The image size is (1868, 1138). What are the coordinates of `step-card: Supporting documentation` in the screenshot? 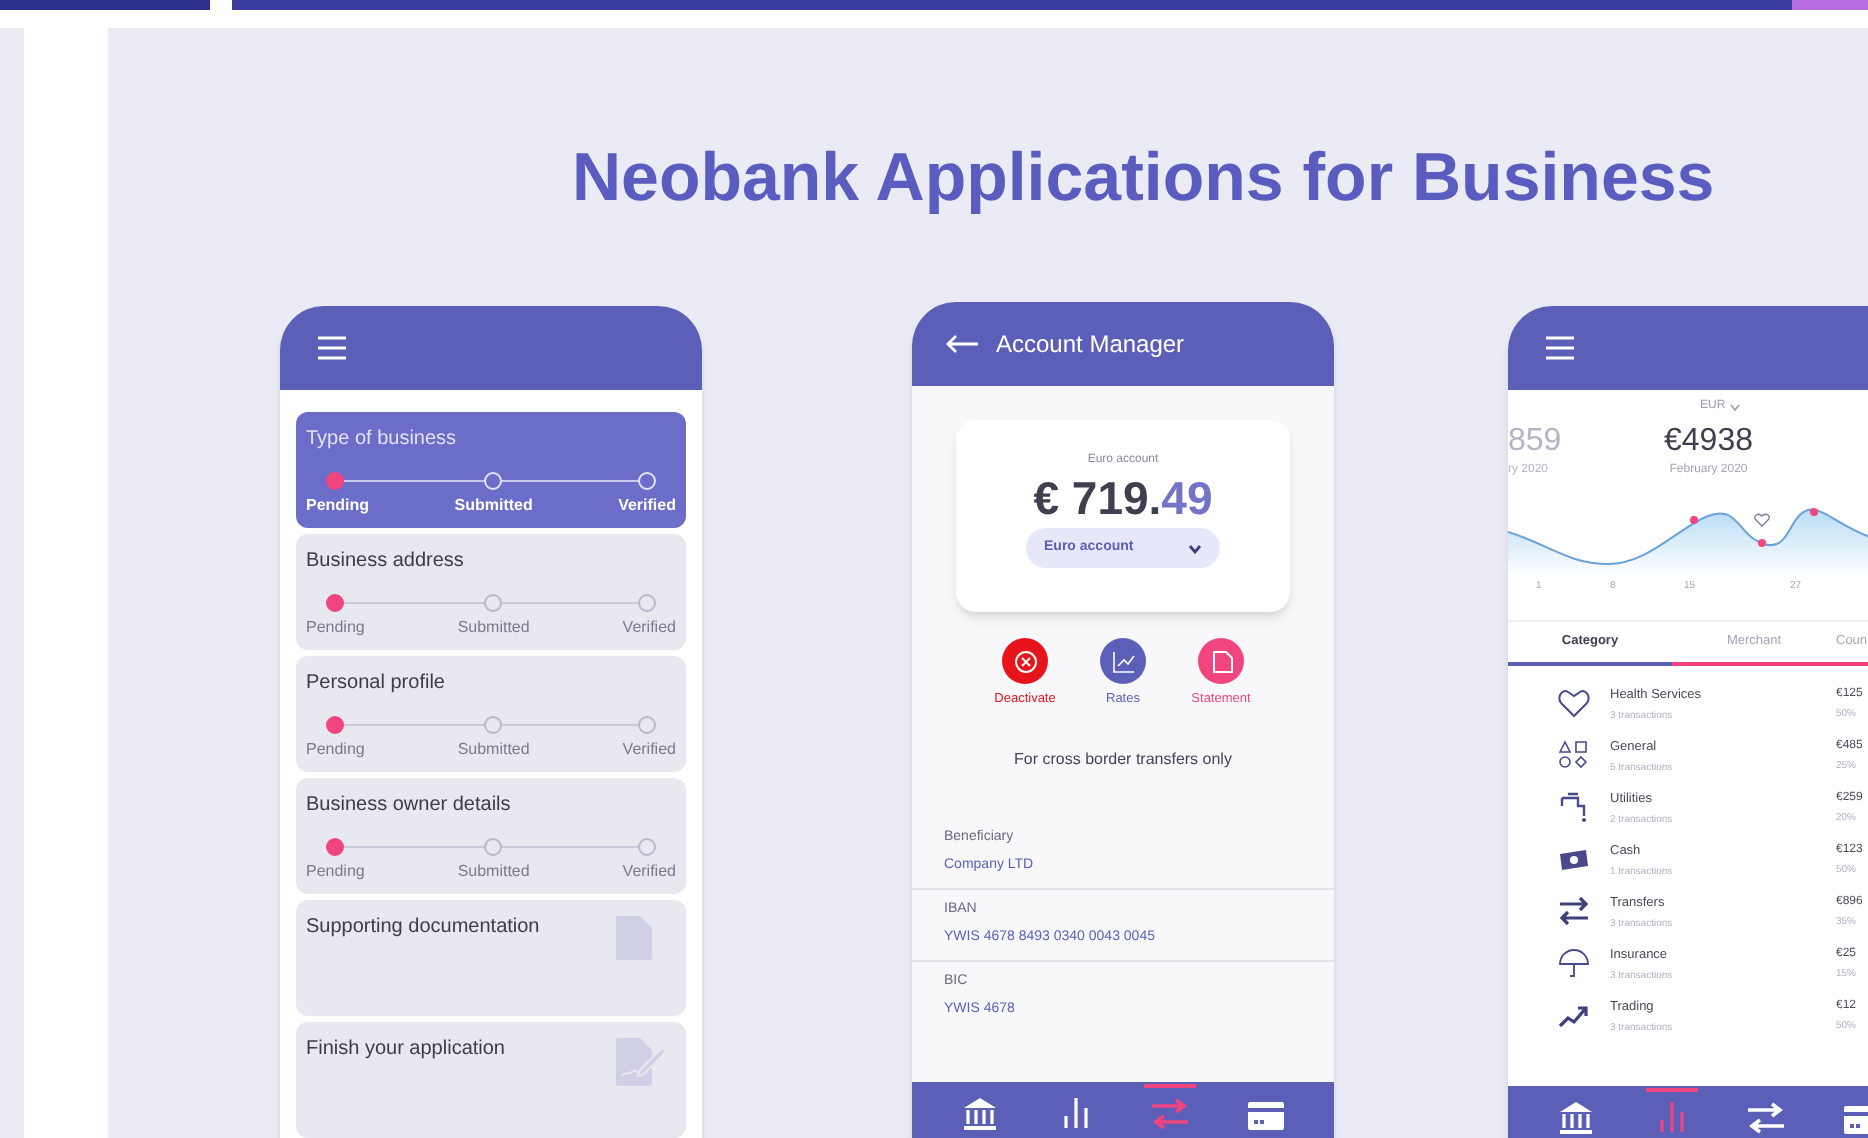 It's located at (491, 958).